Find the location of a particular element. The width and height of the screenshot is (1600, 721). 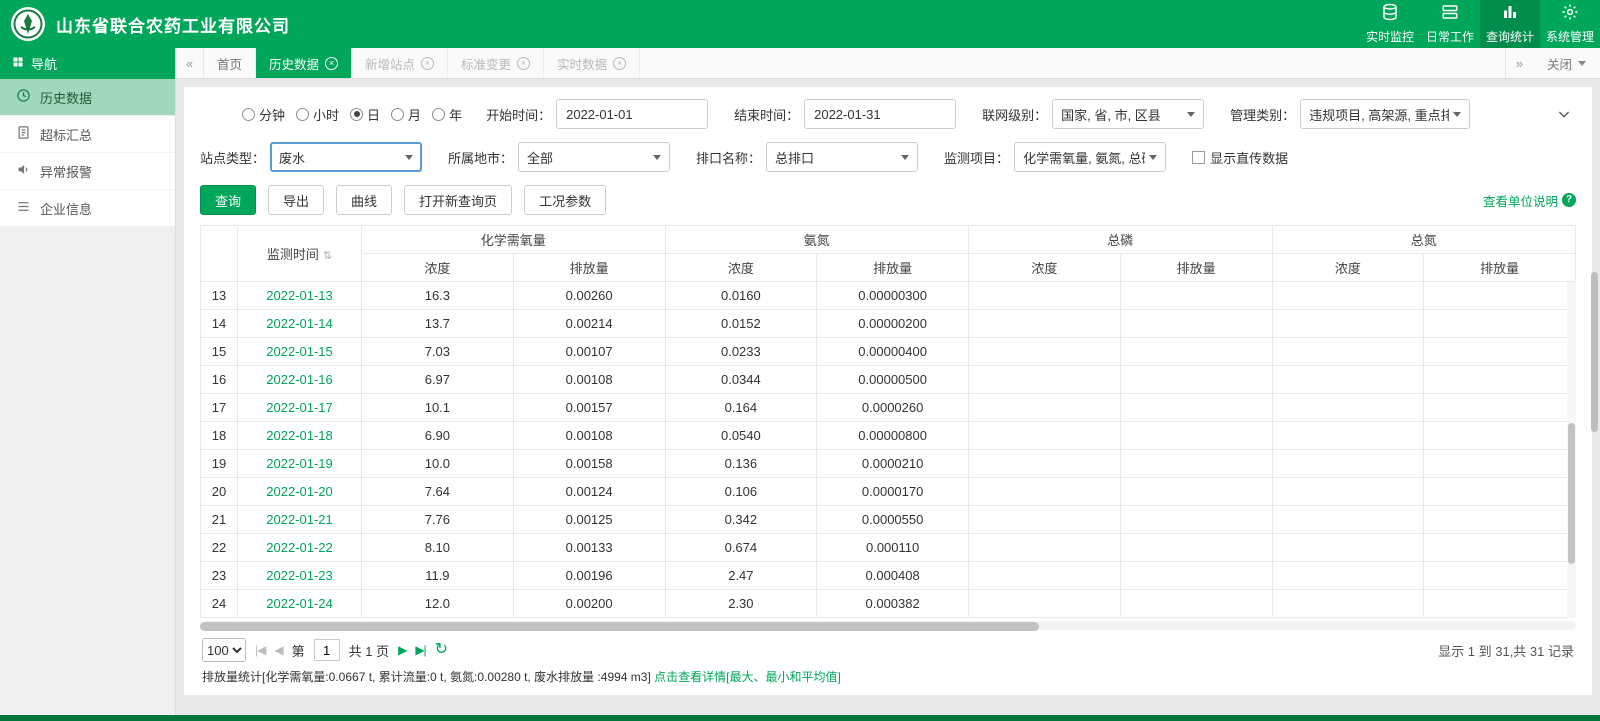

table-row: 13 2022-01-13 16.3 0.00260 0.0160 0.00000300 is located at coordinates (888, 295).